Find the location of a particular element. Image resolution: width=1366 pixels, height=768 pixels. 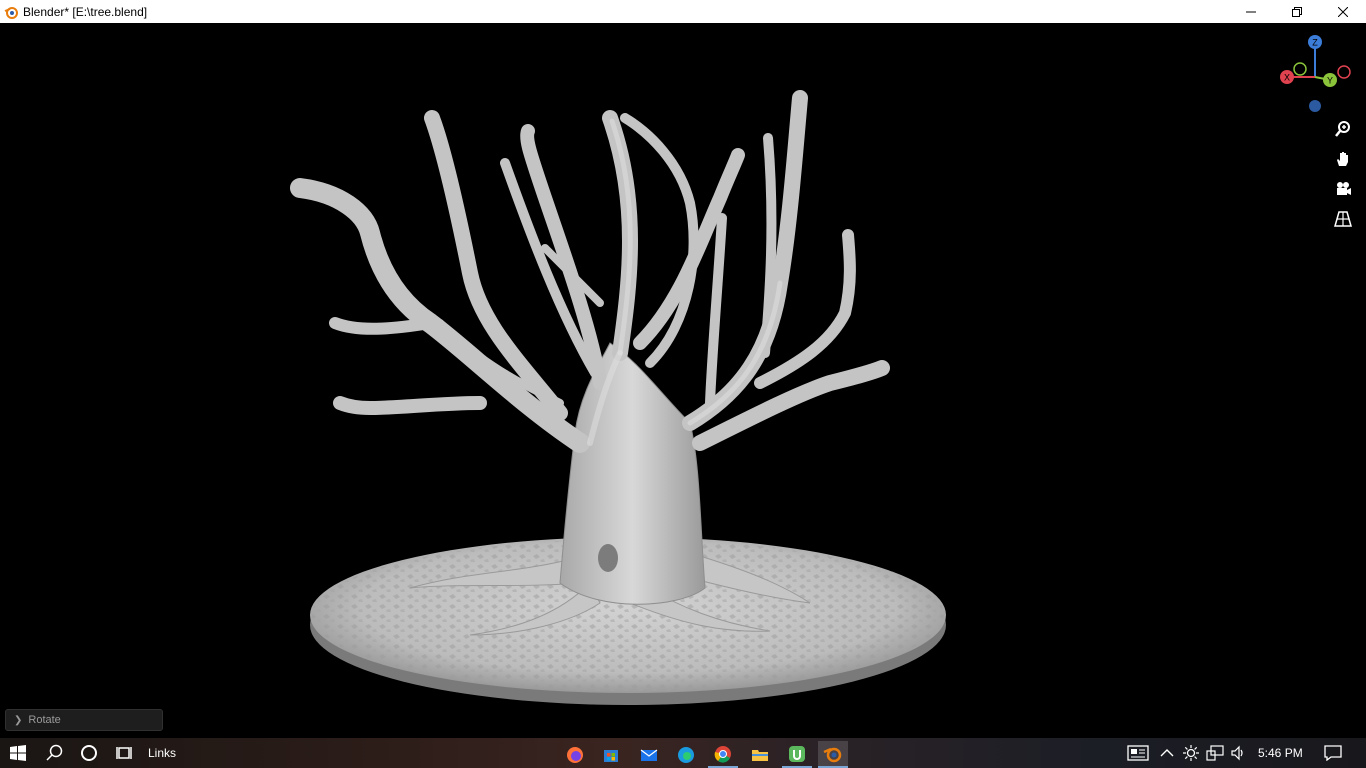

search-button is located at coordinates (55, 753).